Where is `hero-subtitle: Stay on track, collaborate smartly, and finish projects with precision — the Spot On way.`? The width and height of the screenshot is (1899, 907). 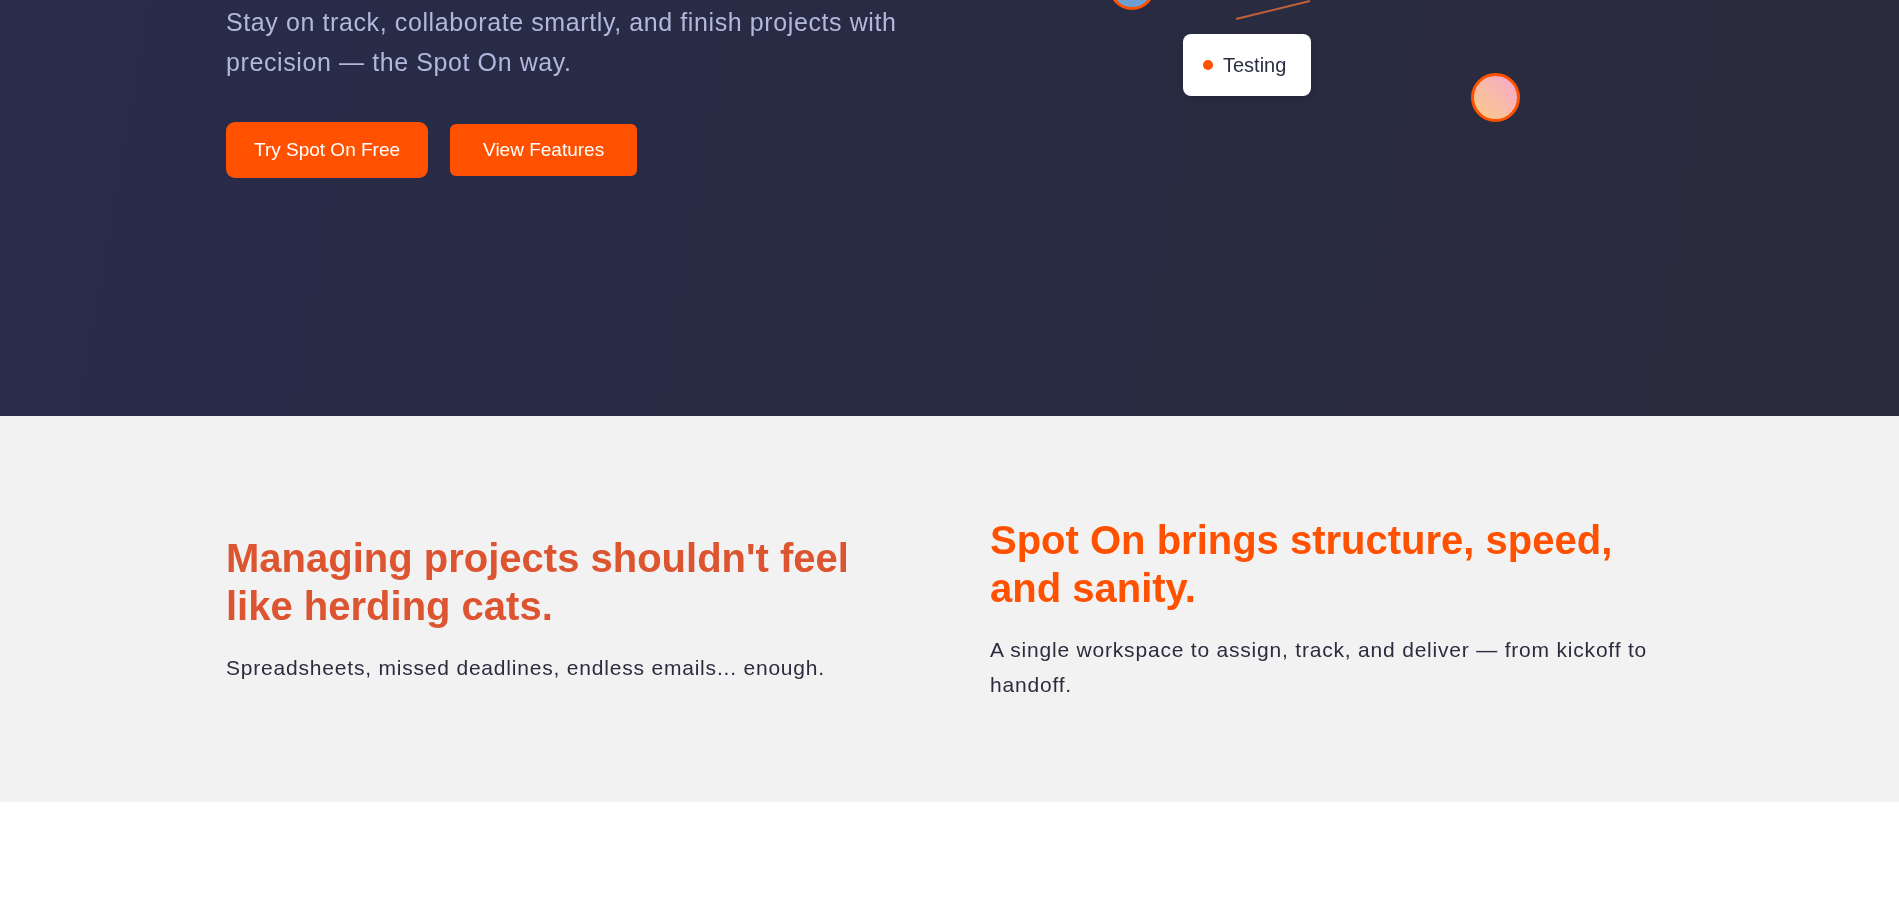 hero-subtitle: Stay on track, collaborate smartly, and finish projects with precision — the Spot On way. is located at coordinates (562, 42).